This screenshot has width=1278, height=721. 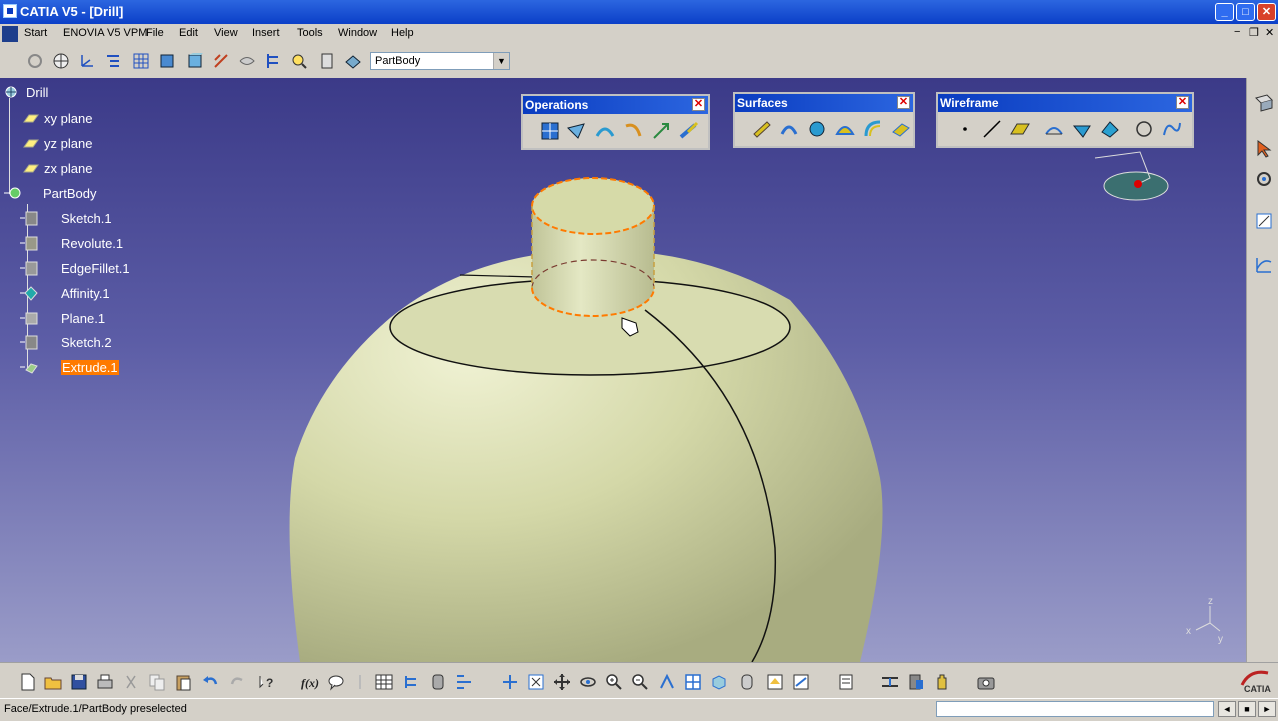 I want to click on workbench-combo: PartBody ▼, so click(x=440, y=61).